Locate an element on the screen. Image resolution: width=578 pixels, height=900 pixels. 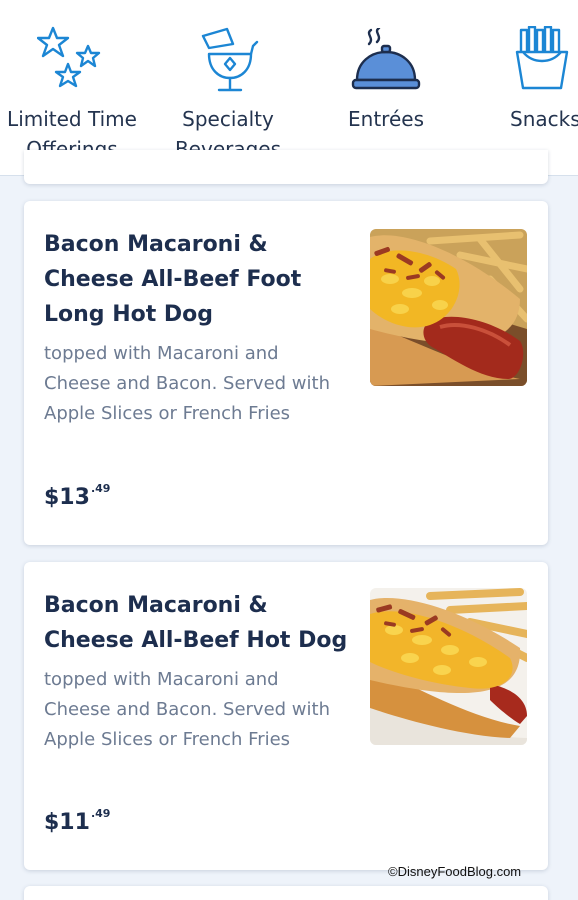
price-dollars: $13 is located at coordinates (67, 497).